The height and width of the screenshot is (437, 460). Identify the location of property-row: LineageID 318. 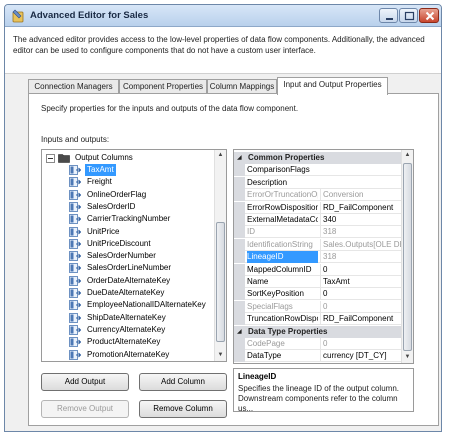
(320, 257).